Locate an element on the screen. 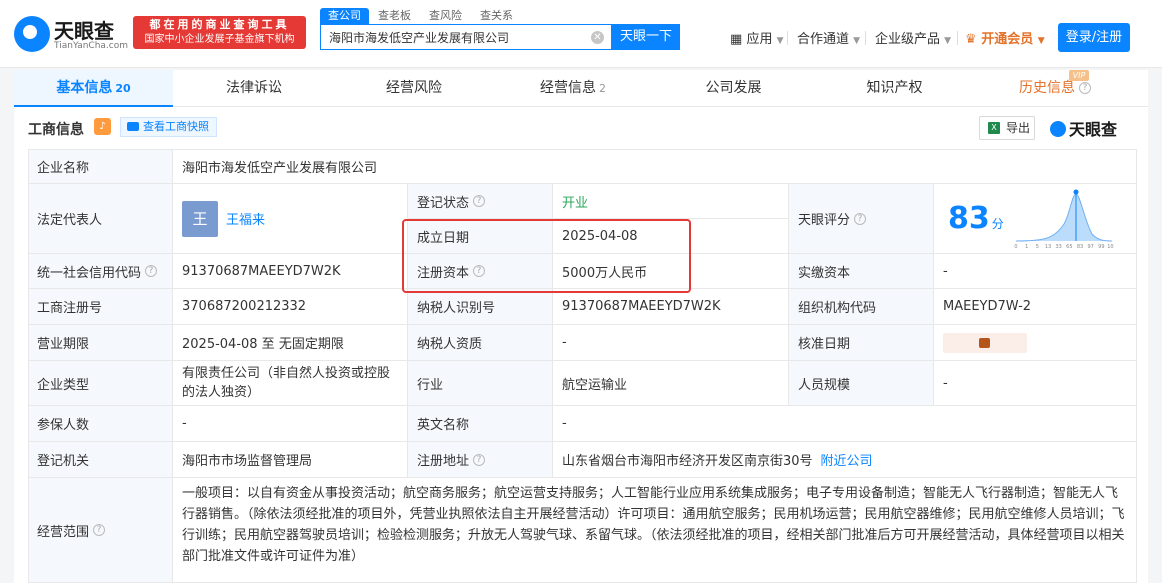 Image resolution: width=1162 pixels, height=583 pixels. value-insured: - is located at coordinates (290, 424).